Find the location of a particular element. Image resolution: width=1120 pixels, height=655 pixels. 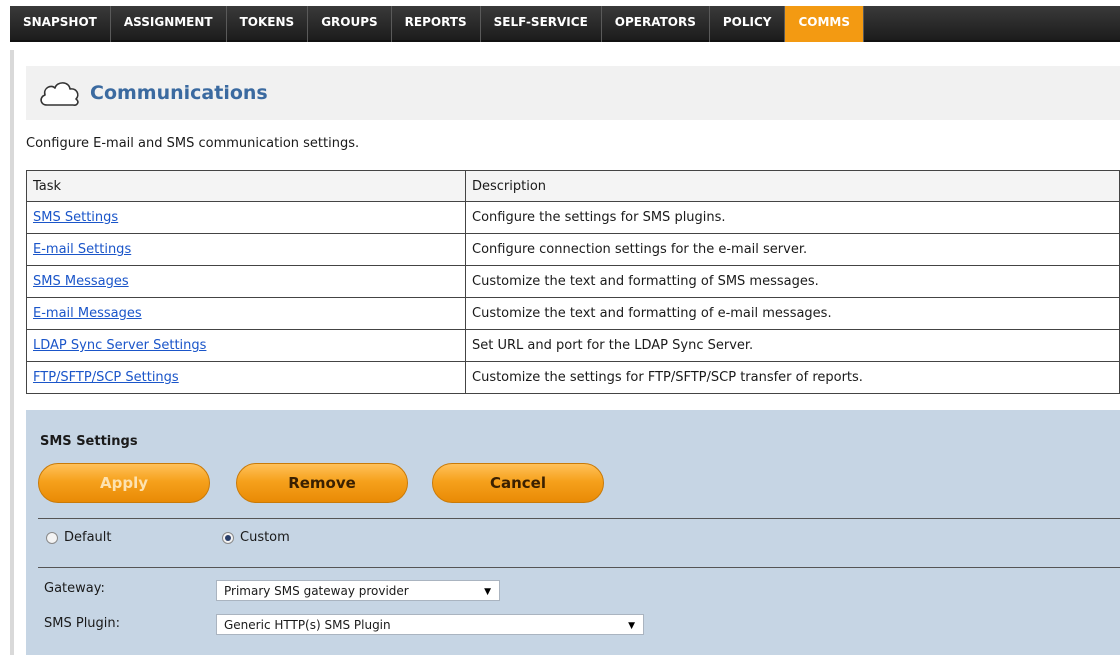

tab-snapshot: SNAPSHOT is located at coordinates (60, 24).